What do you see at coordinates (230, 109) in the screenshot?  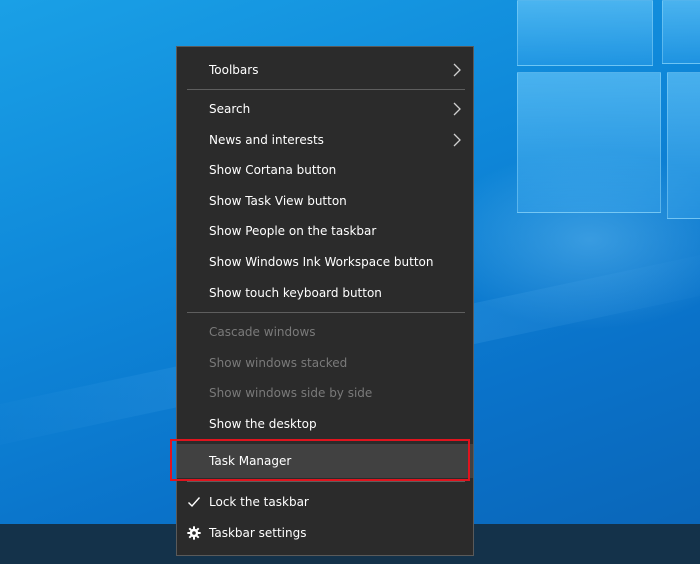 I see `menu-item-label: Search` at bounding box center [230, 109].